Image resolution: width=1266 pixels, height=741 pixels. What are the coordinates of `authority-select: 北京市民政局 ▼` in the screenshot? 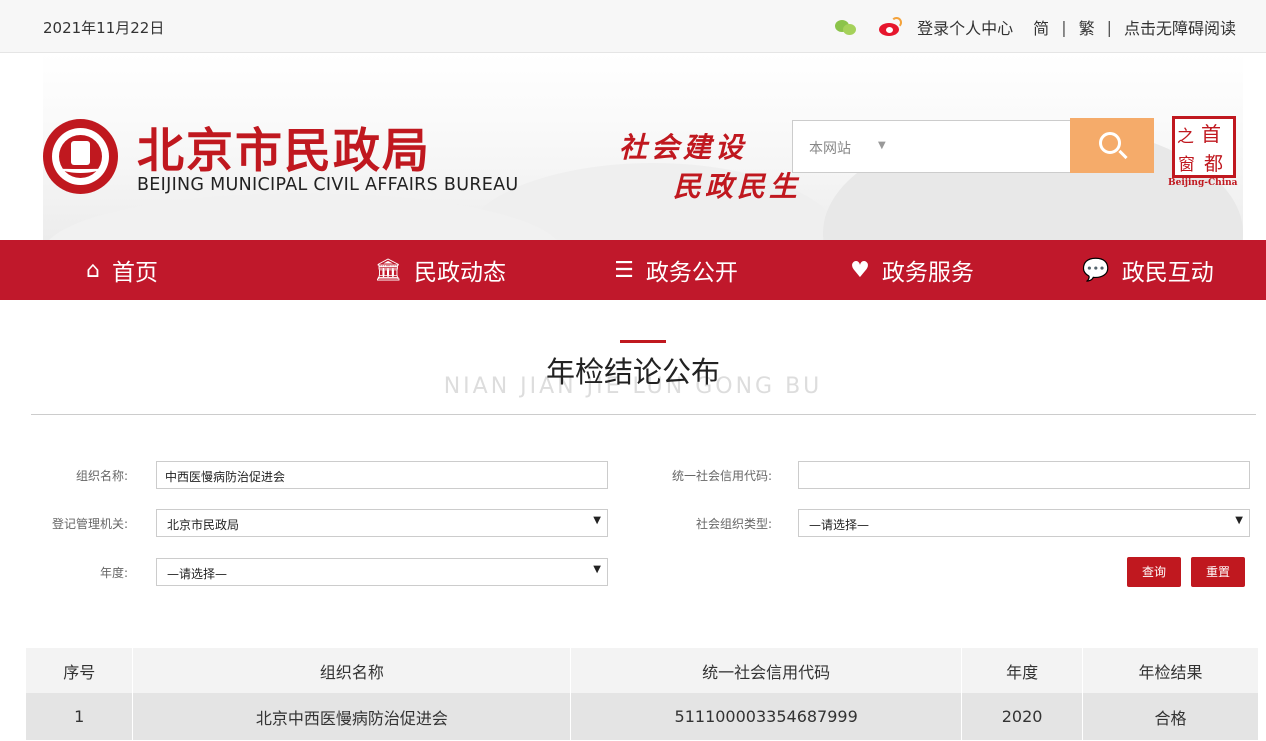 It's located at (382, 523).